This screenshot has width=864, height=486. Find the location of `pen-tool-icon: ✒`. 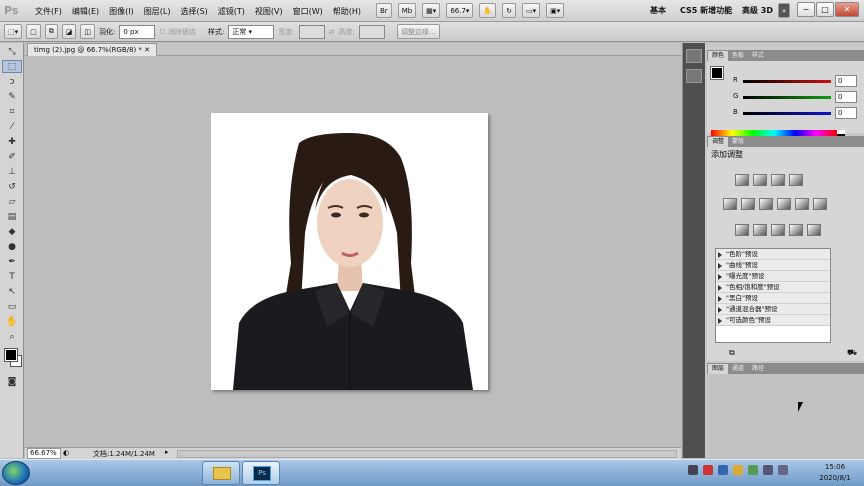

pen-tool-icon: ✒ is located at coordinates (12, 261).